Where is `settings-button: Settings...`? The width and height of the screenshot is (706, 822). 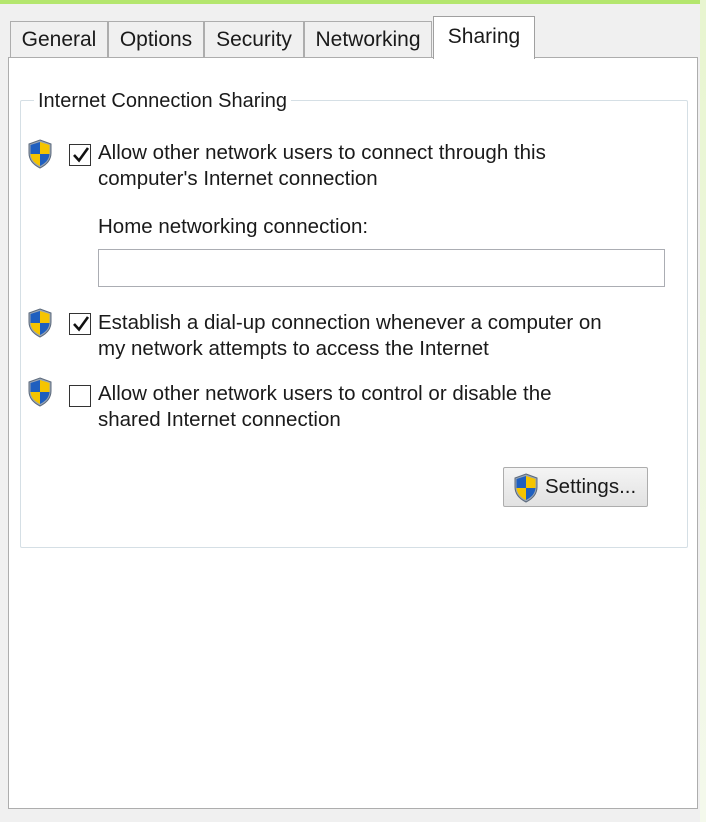
settings-button: Settings... is located at coordinates (575, 487).